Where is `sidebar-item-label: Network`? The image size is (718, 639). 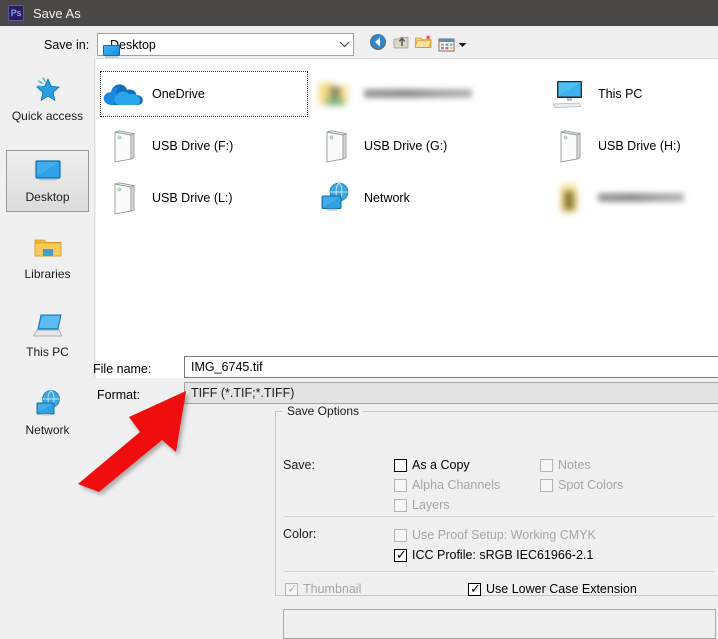 sidebar-item-label: Network is located at coordinates (47, 430).